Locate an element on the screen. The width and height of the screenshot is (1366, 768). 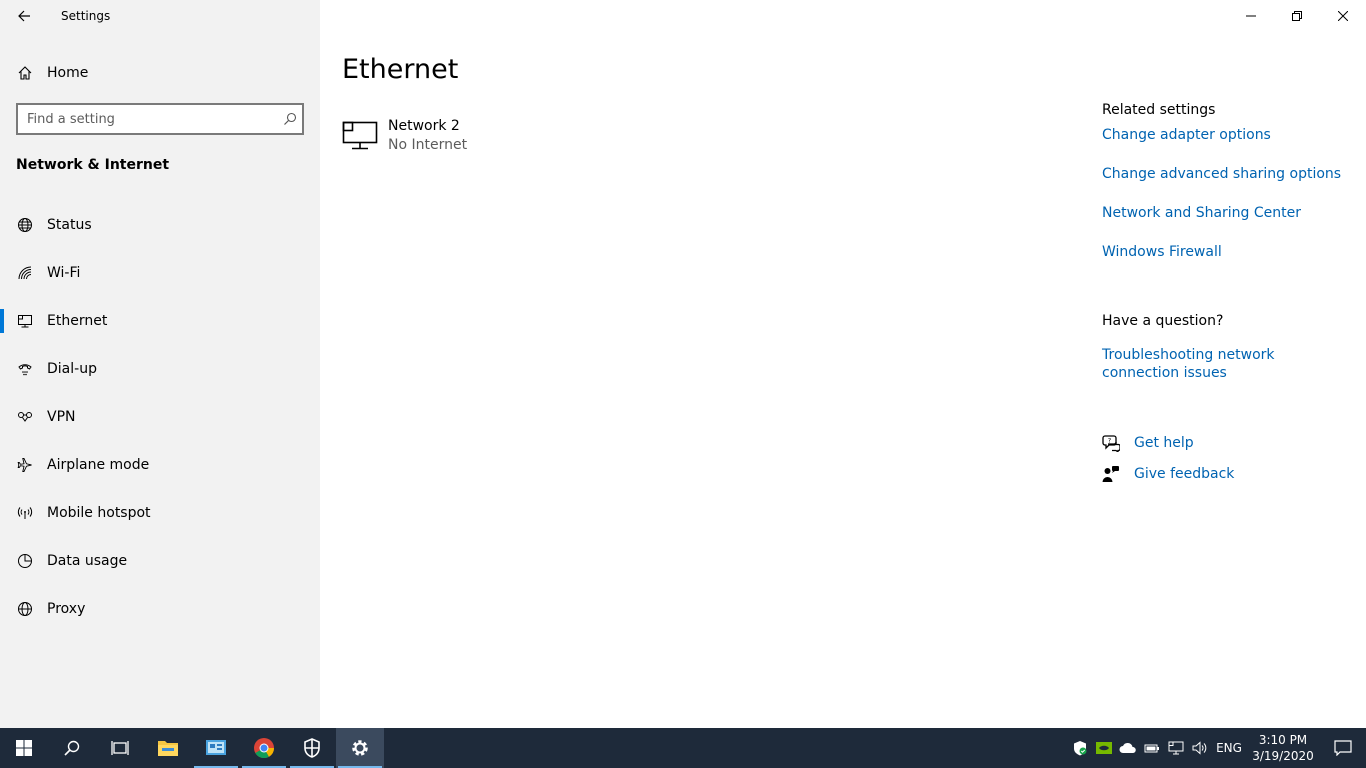
windows-security-button is located at coordinates (312, 748).